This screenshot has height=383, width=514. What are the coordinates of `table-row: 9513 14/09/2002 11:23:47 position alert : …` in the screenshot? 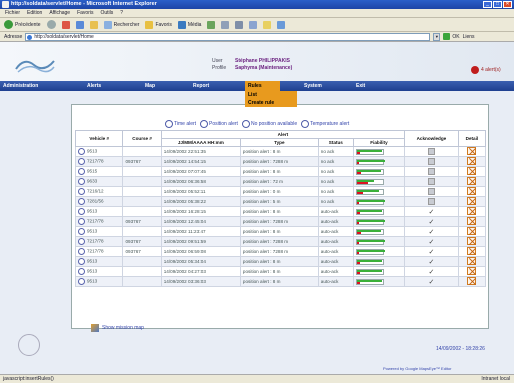 It's located at (280, 231).